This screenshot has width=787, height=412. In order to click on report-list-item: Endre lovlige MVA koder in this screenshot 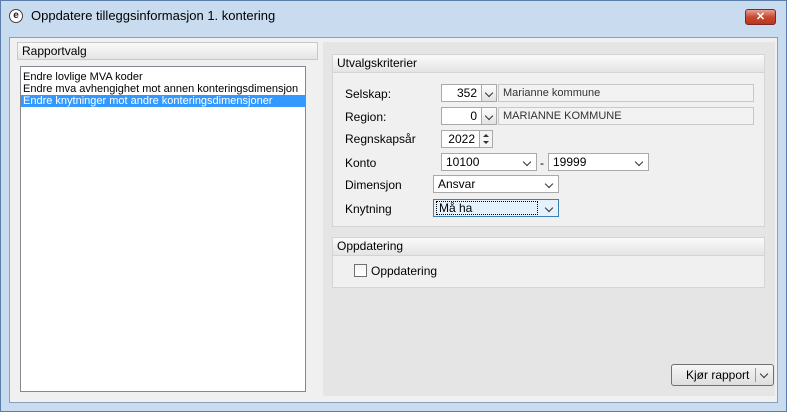, I will do `click(163, 77)`.